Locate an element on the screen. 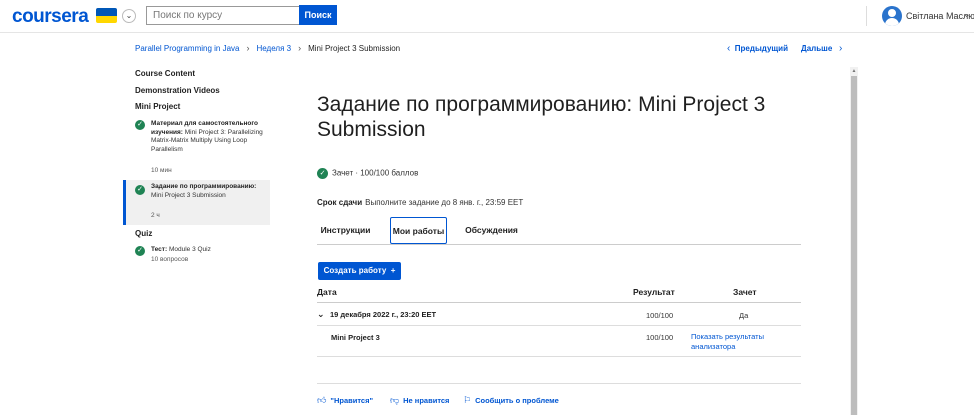 The width and height of the screenshot is (974, 415). previous-label: Предыдущий is located at coordinates (761, 48).